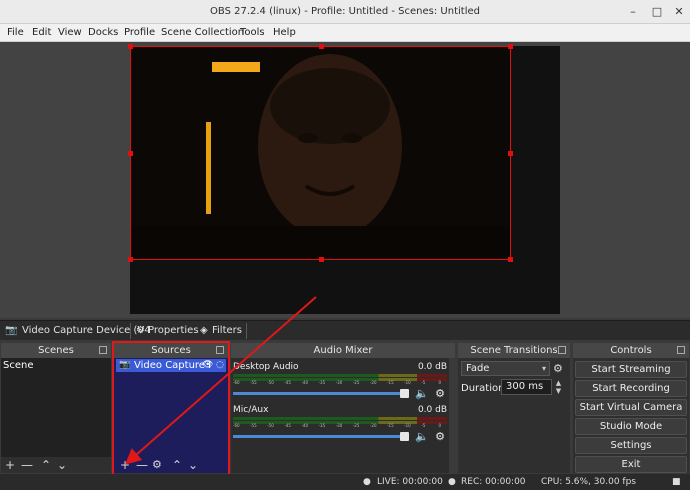  I want to click on scenes-list: Scene, so click(56, 415).